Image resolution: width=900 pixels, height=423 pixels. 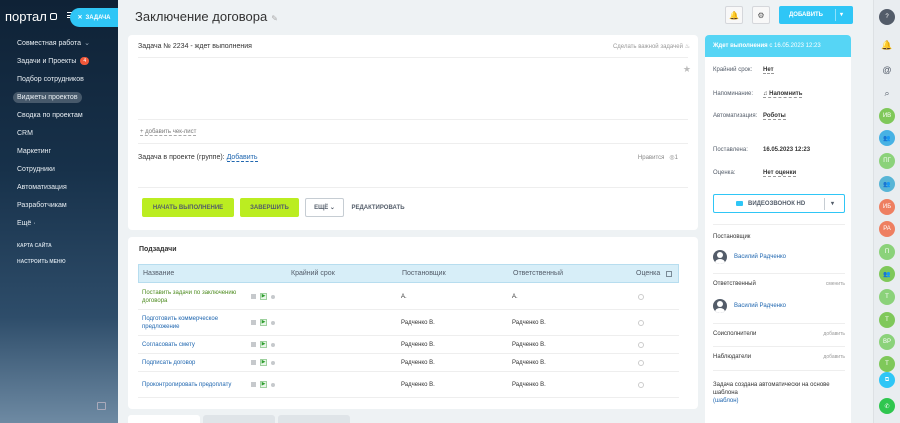 I want to click on sidebar-item: Задачи и Проекты 4, so click(x=59, y=61).